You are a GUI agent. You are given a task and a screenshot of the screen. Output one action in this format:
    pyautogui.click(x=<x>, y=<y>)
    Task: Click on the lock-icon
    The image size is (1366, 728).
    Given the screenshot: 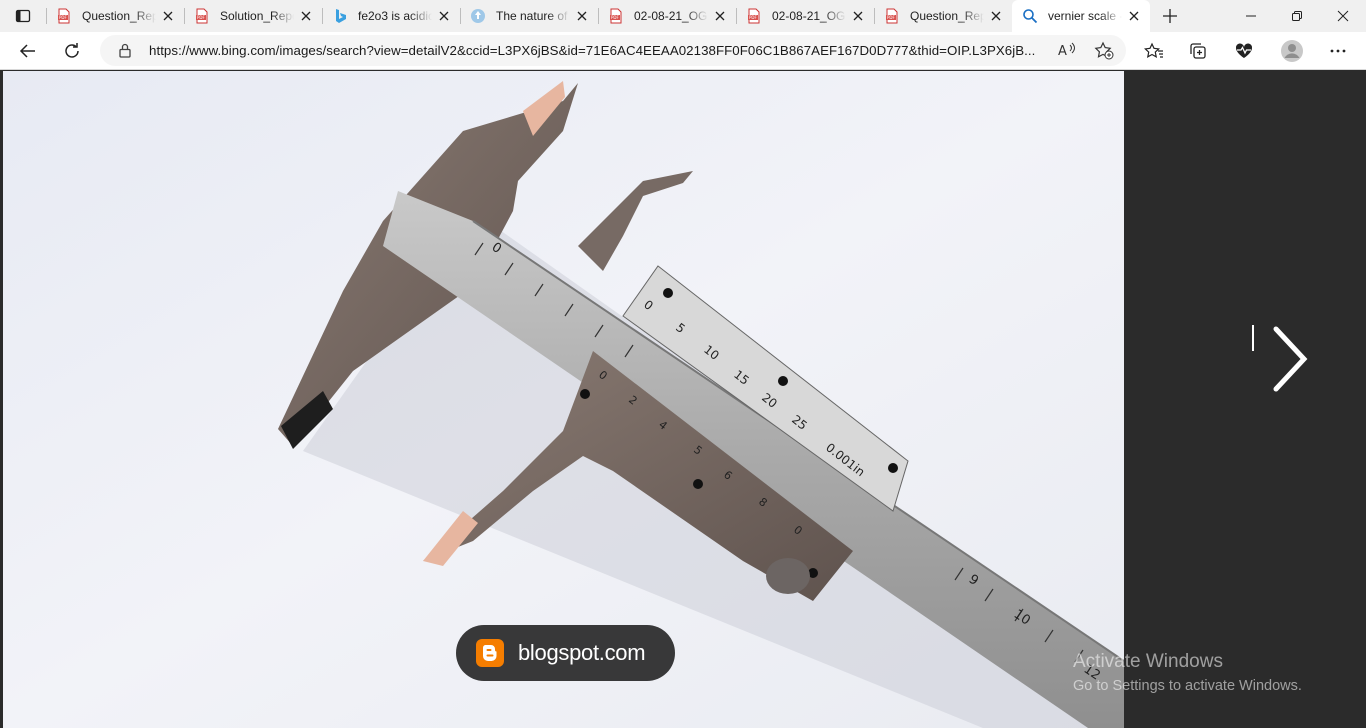 What is the action you would take?
    pyautogui.click(x=125, y=53)
    